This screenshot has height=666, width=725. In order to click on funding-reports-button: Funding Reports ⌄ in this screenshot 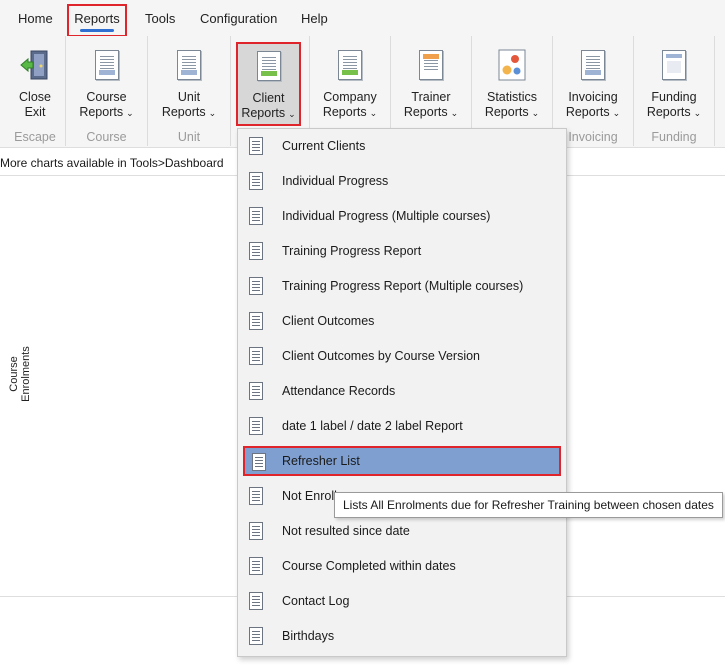, I will do `click(674, 81)`.